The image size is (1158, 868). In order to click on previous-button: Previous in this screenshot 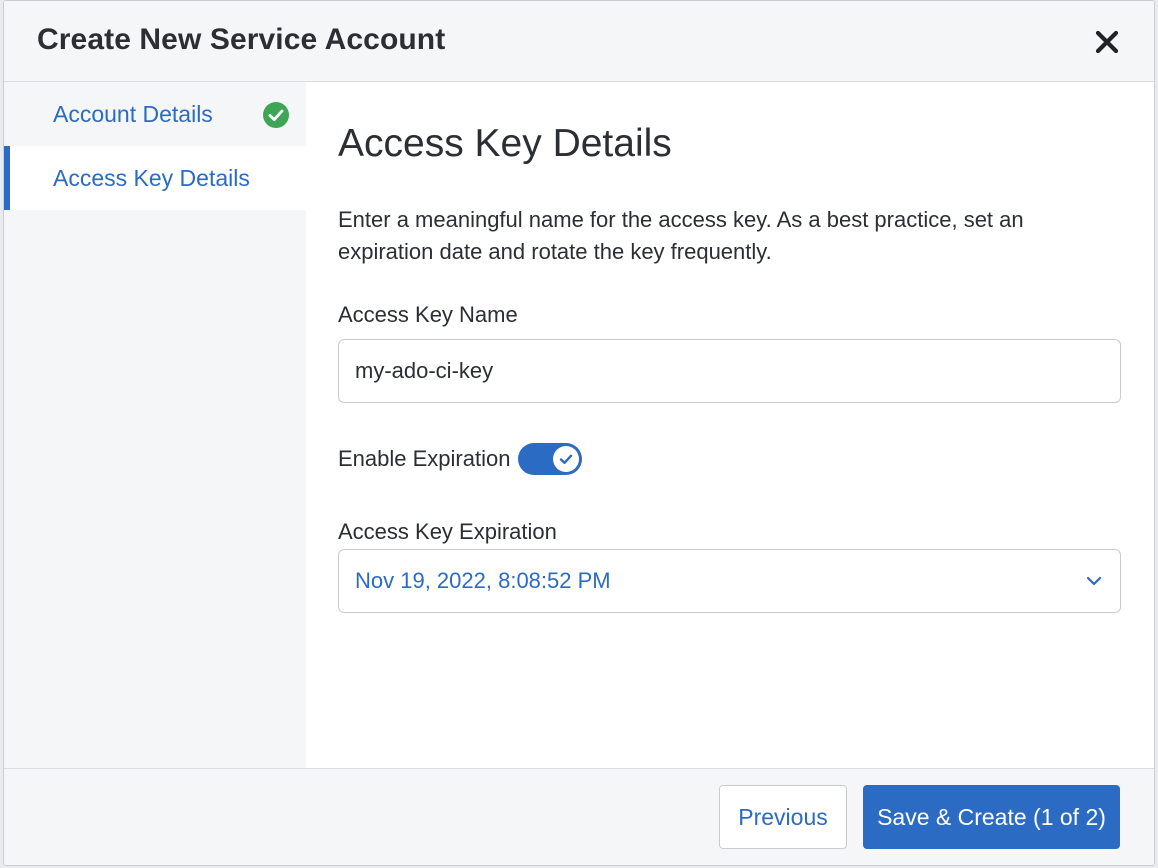, I will do `click(783, 817)`.